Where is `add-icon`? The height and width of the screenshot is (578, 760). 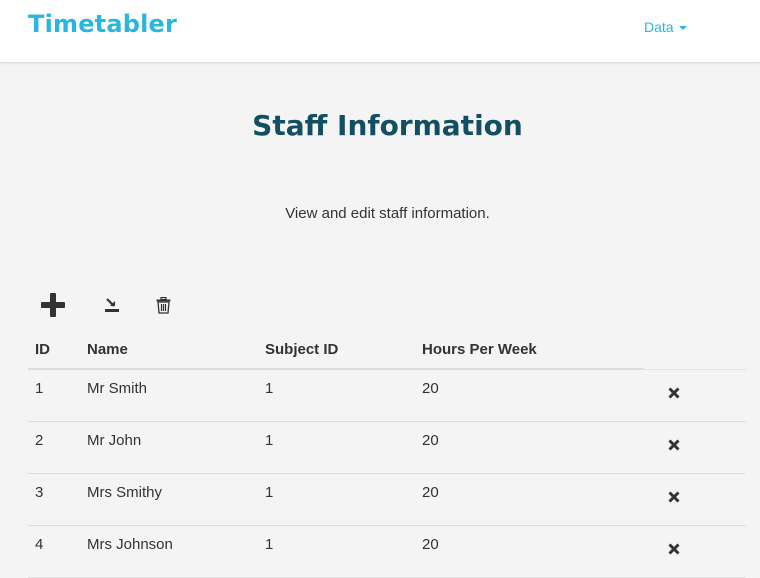 add-icon is located at coordinates (53, 307).